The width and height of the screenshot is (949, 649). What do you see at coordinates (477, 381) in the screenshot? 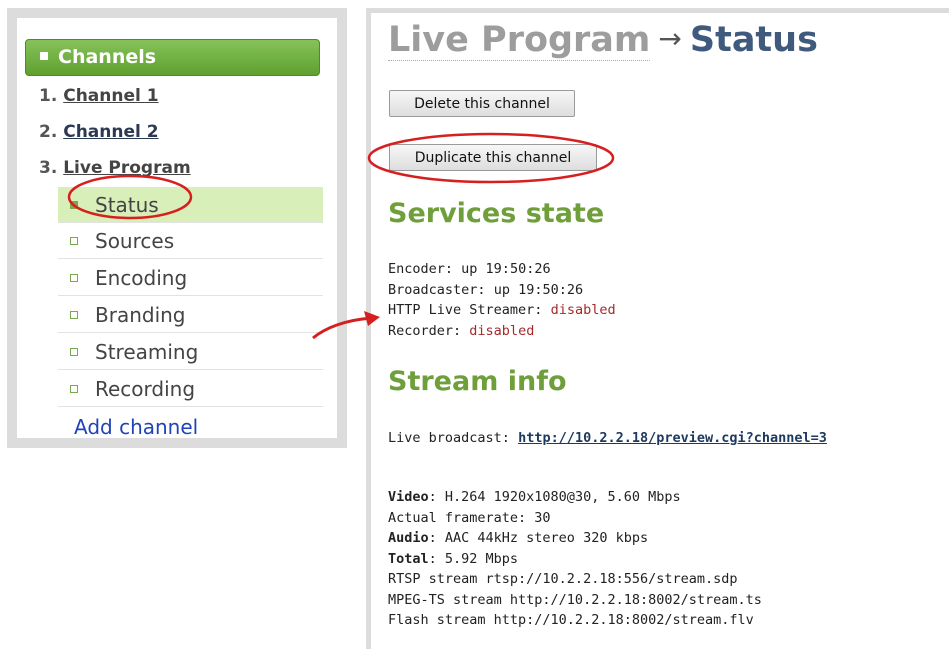
I see `stream-info-heading: Stream info` at bounding box center [477, 381].